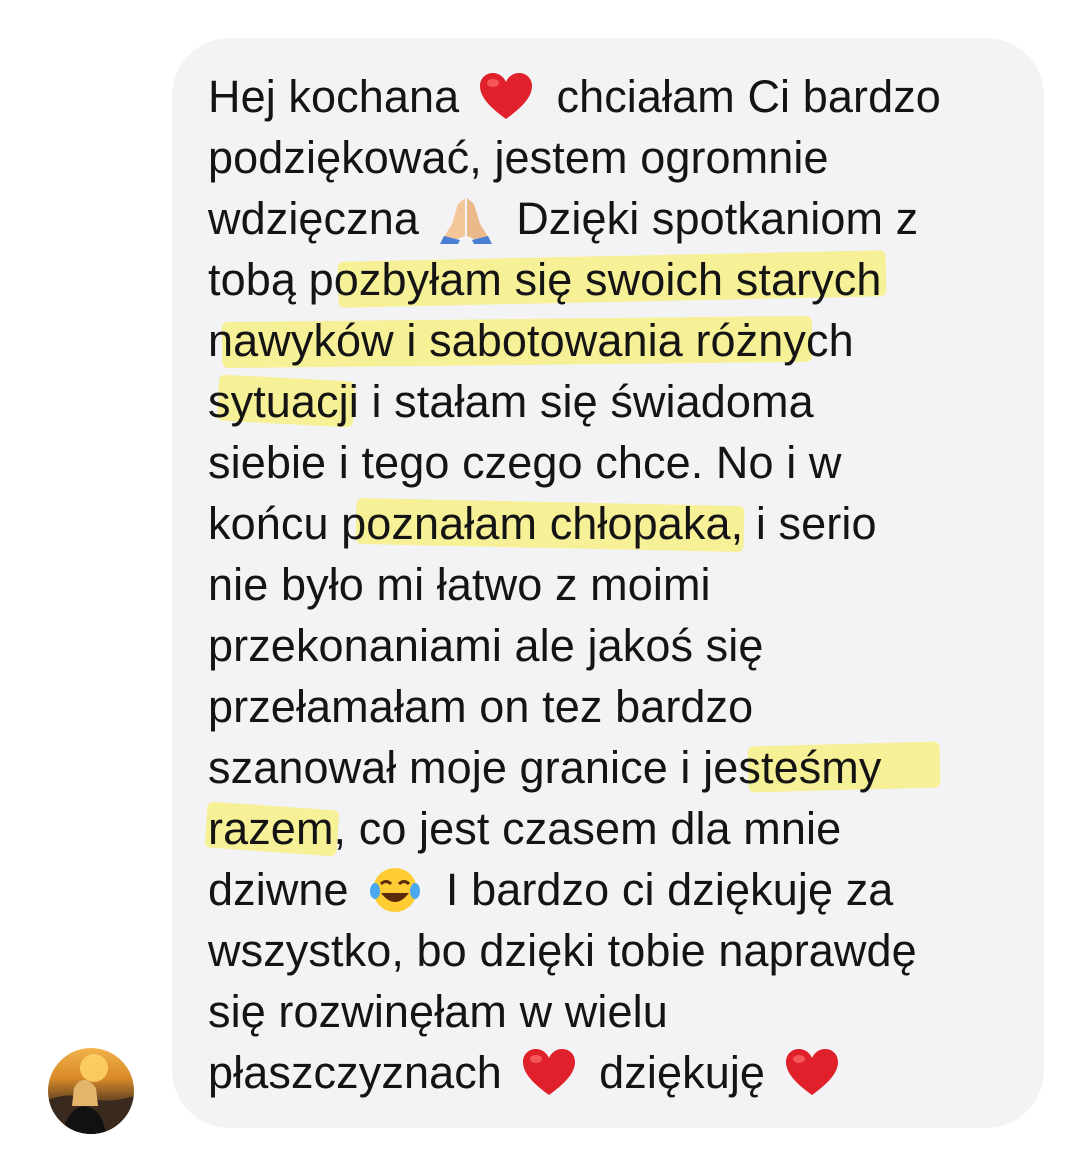 The height and width of the screenshot is (1173, 1080). I want to click on message-line-text: dziękuję, so click(682, 1072).